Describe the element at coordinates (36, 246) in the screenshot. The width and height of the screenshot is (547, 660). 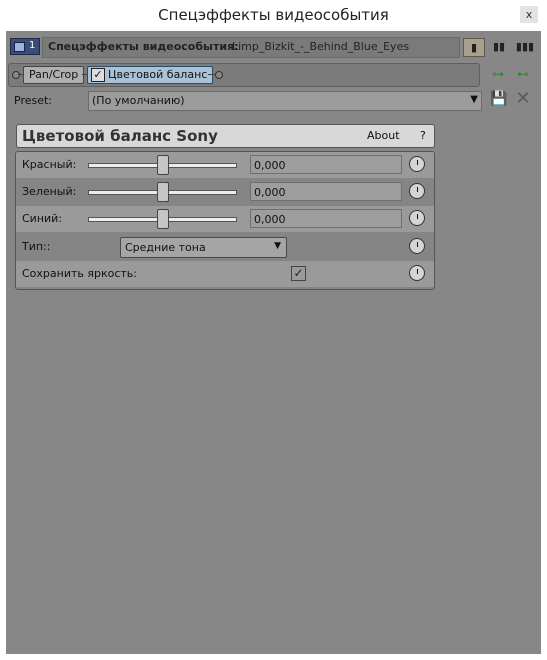
I see `type-label: Тип::` at that location.